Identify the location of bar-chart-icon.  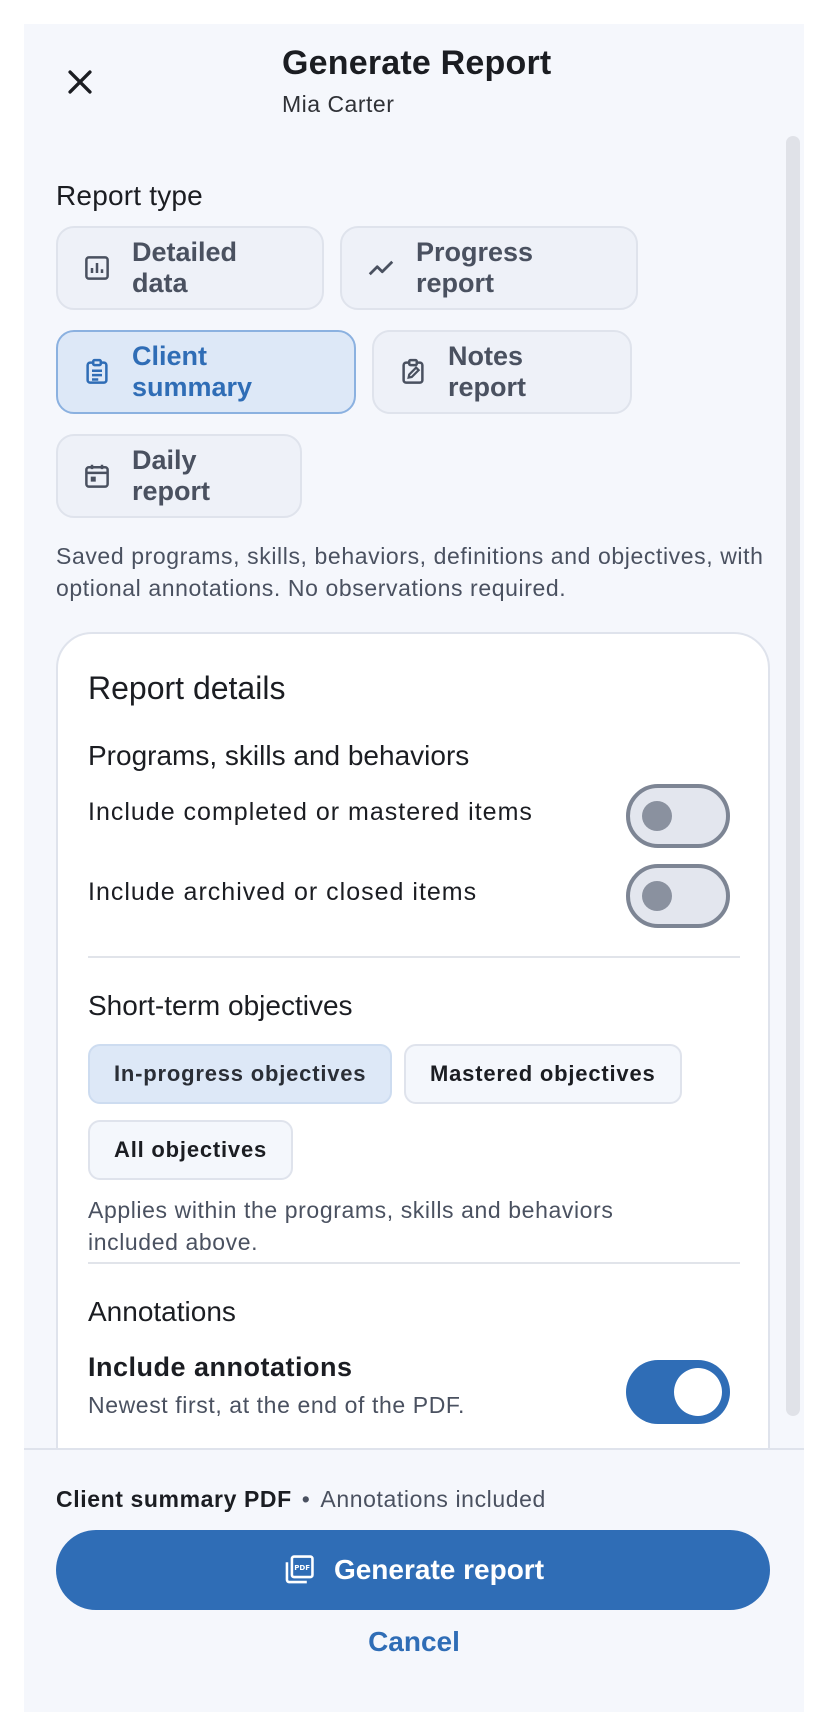
(97, 268).